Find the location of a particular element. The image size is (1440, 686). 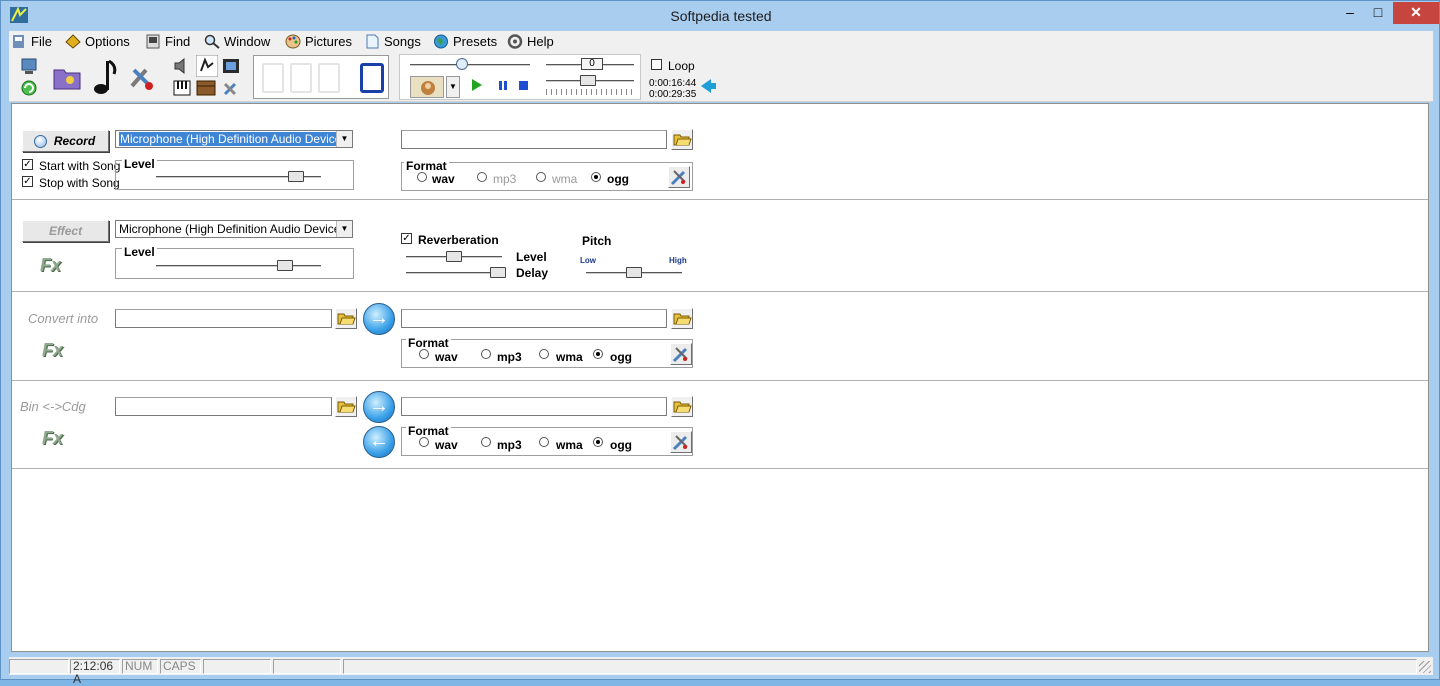

record-format-ogg-radio is located at coordinates (596, 177).